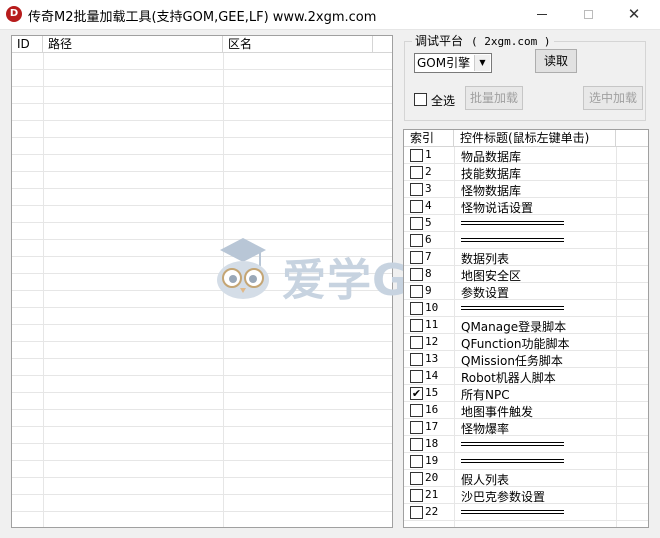  What do you see at coordinates (439, 41) in the screenshot?
I see `platform-label: 调试平台` at bounding box center [439, 41].